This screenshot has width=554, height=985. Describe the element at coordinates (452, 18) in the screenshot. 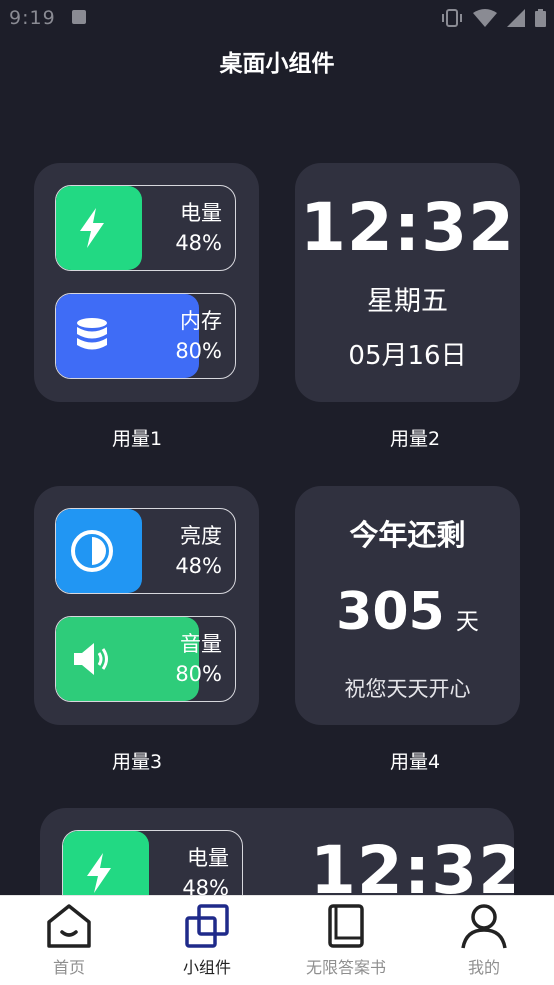

I see `vibrate-icon` at that location.